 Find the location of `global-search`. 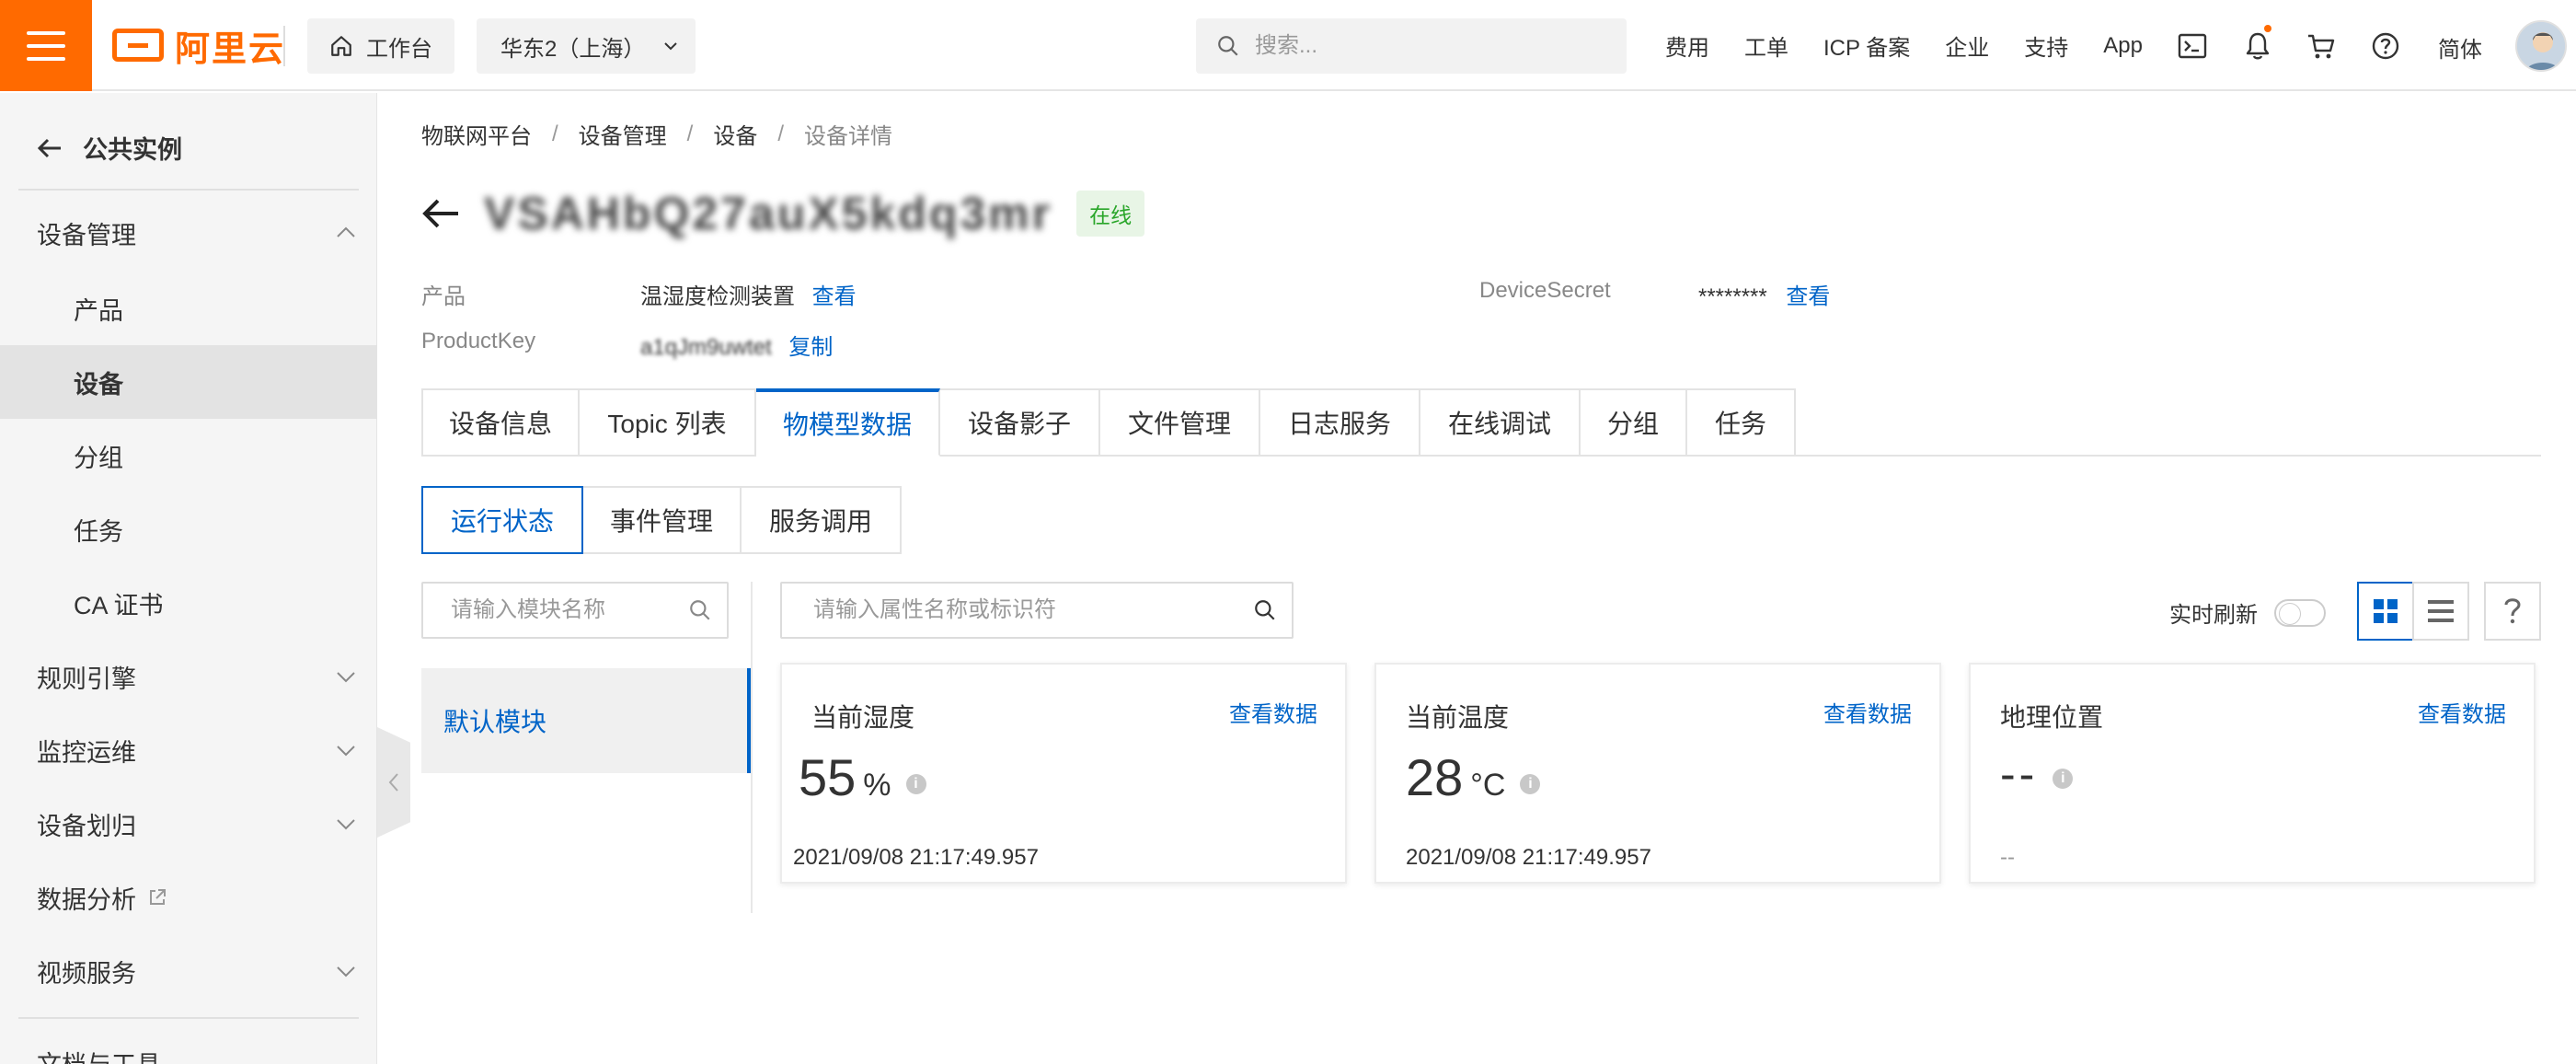

global-search is located at coordinates (1411, 46).